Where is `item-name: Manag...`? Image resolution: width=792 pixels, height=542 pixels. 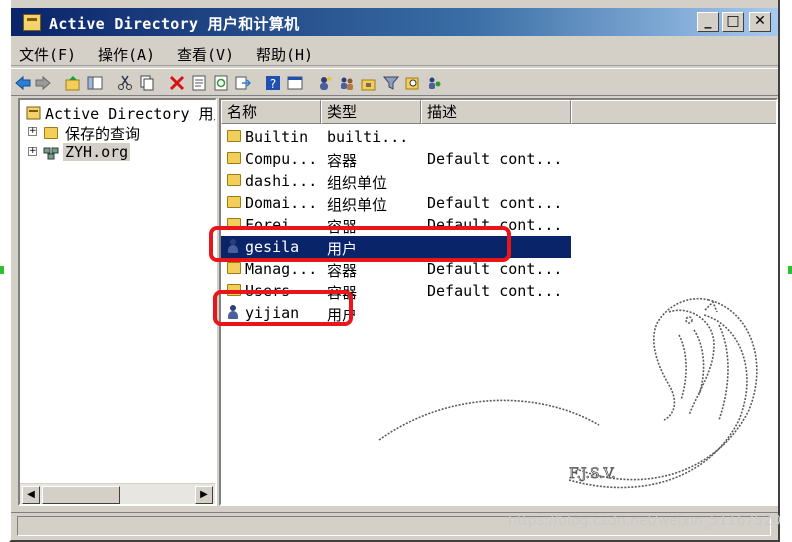 item-name: Manag... is located at coordinates (281, 269).